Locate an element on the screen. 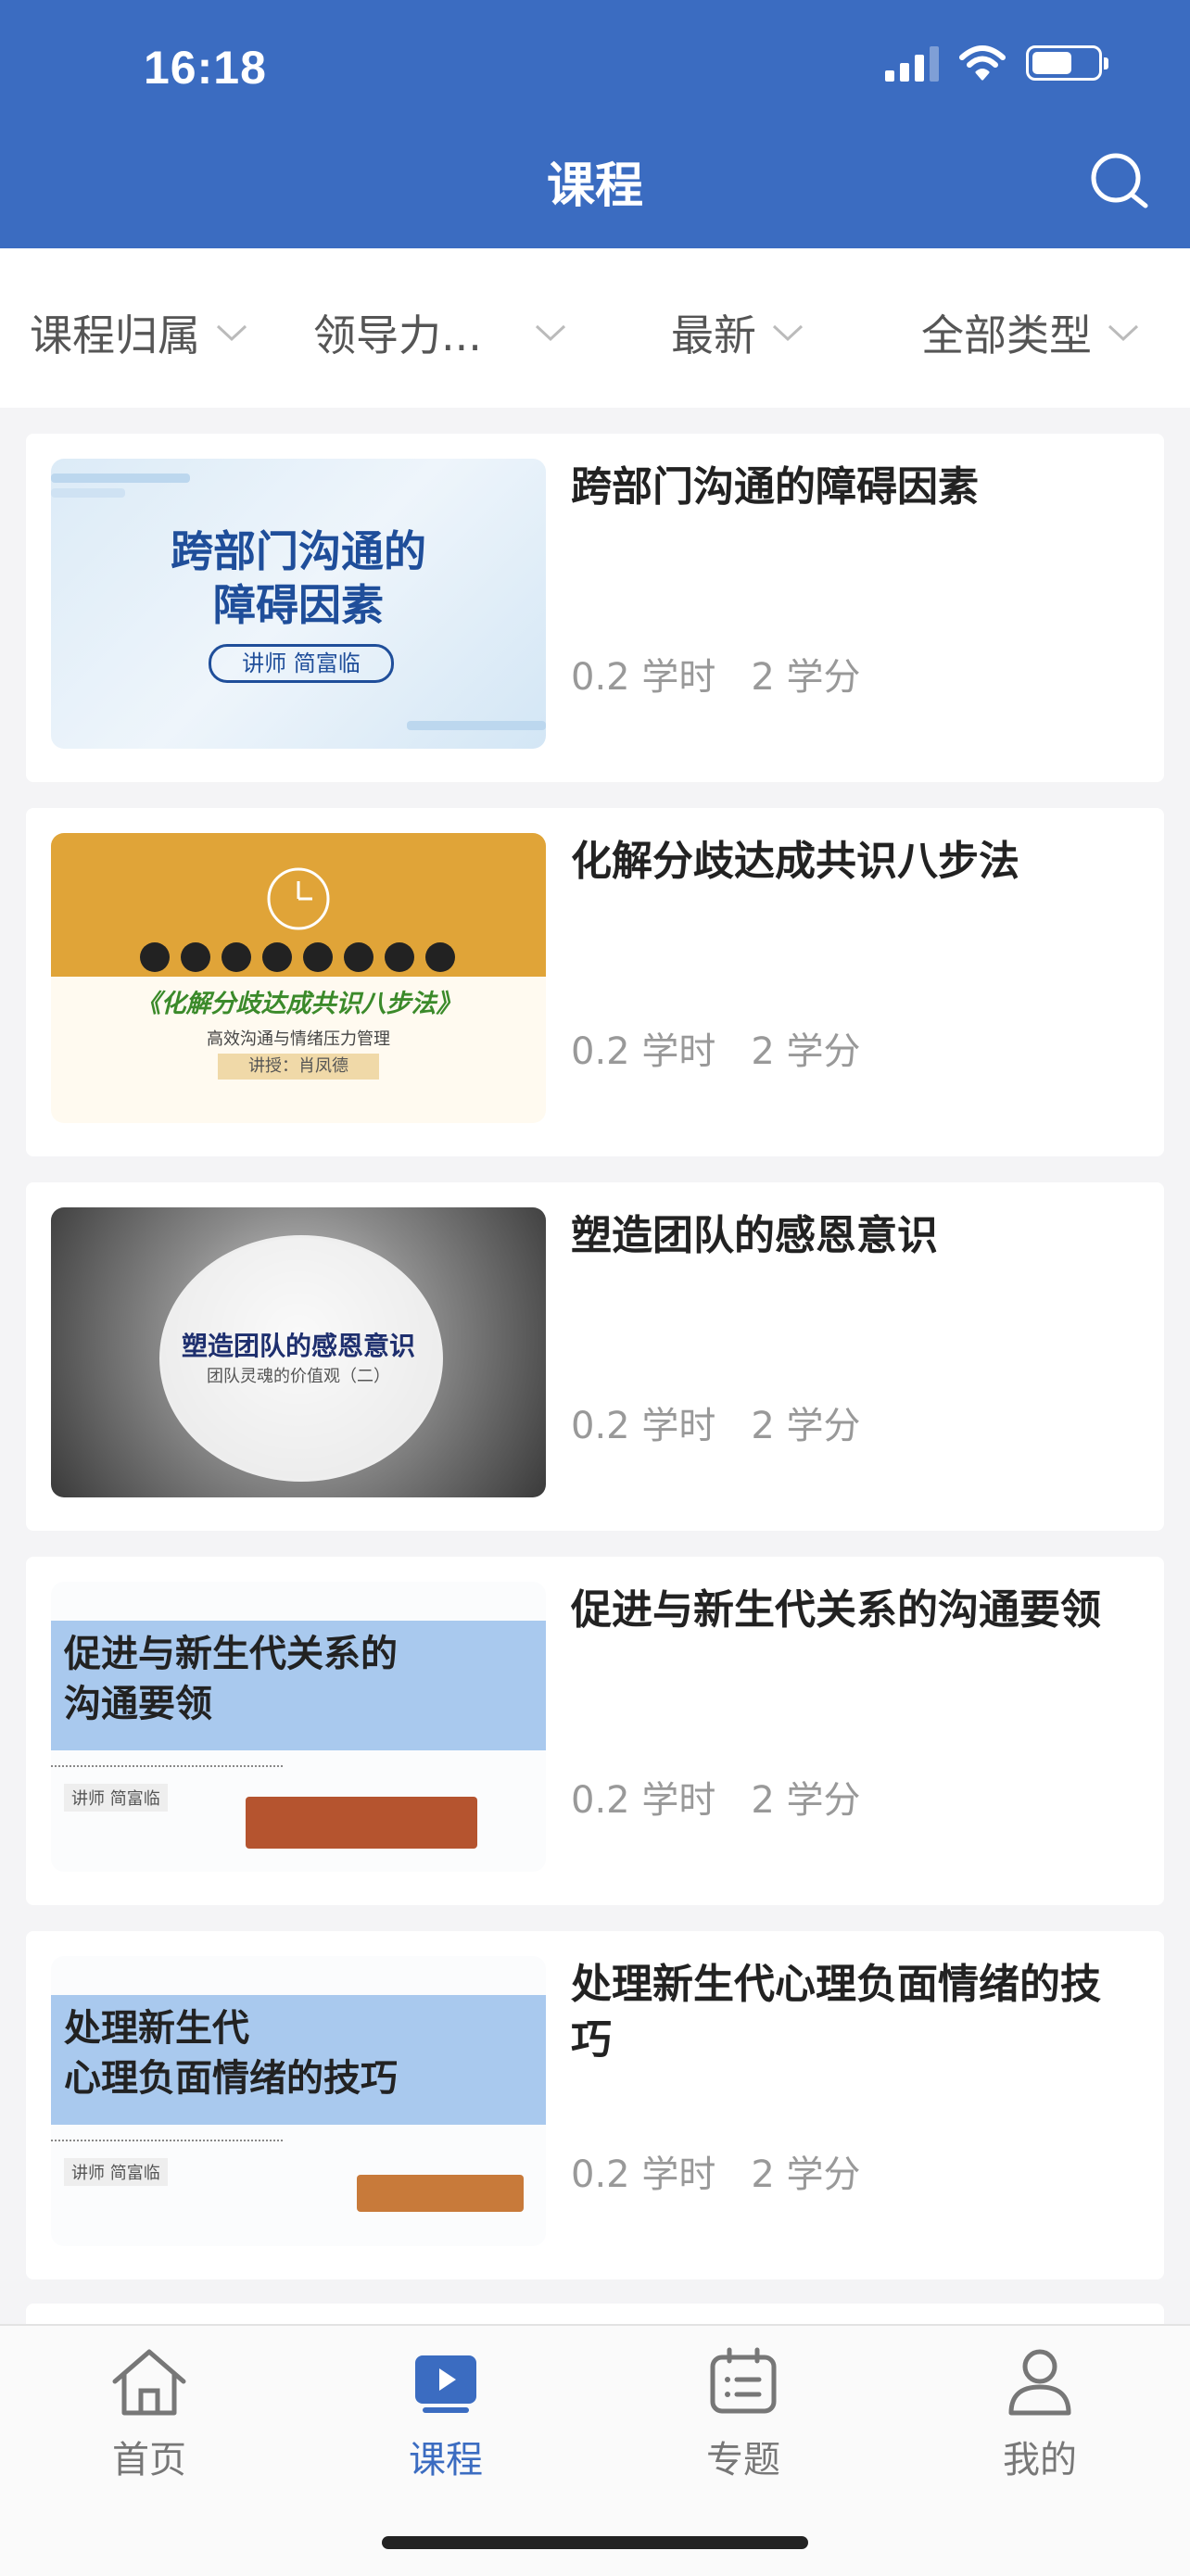  thumb-title-line: 沟通要领 is located at coordinates (138, 1704).